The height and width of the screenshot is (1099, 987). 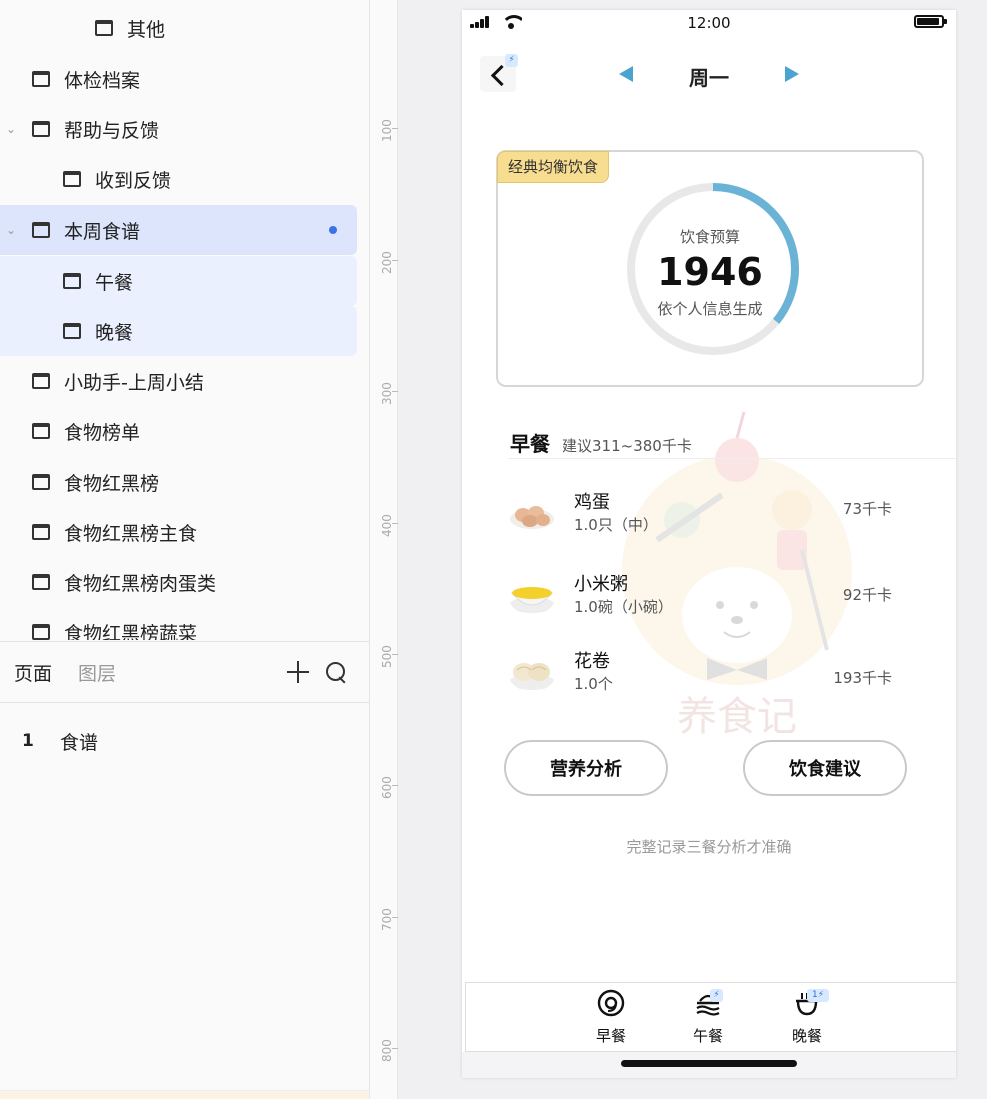 I want to click on tree-item-other: 其他, so click(x=178, y=28).